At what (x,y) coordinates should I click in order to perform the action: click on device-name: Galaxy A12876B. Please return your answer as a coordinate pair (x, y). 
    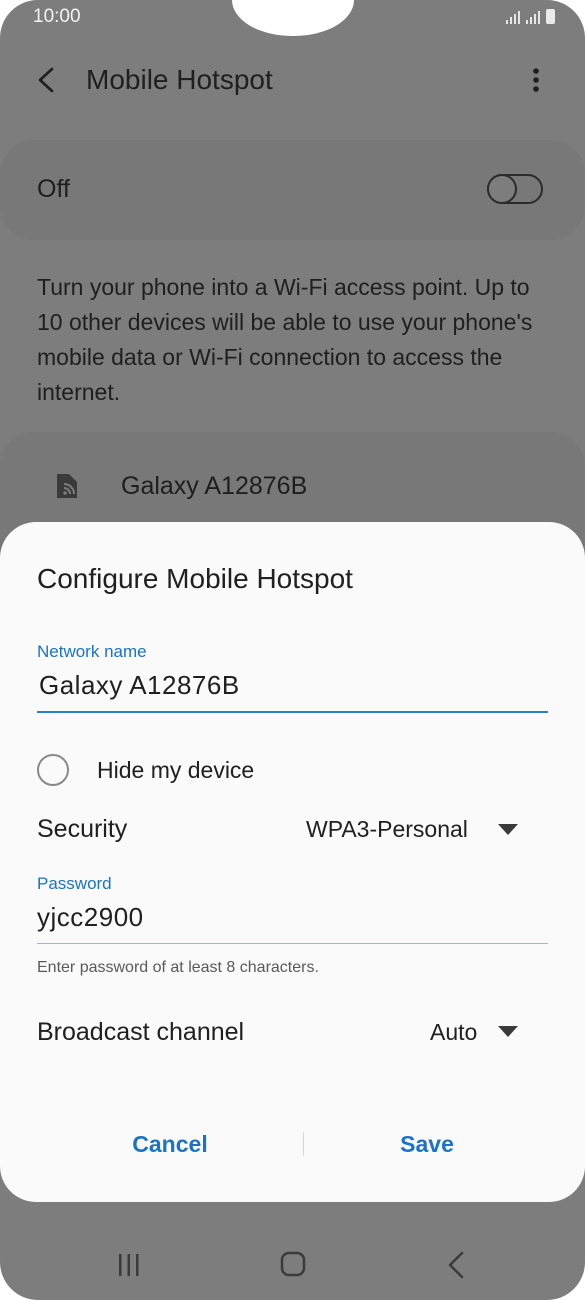
    Looking at the image, I should click on (214, 486).